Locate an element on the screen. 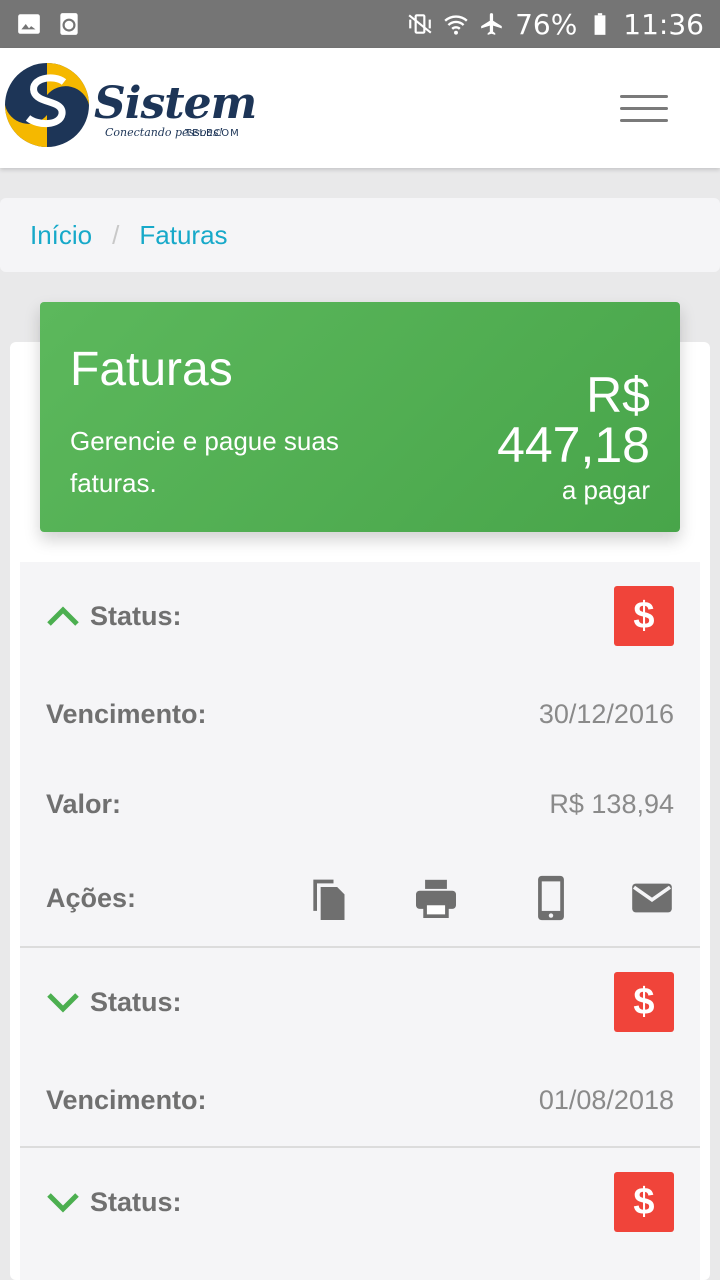 This screenshot has width=720, height=1280. breadcrumb-home-link: Início is located at coordinates (61, 235).